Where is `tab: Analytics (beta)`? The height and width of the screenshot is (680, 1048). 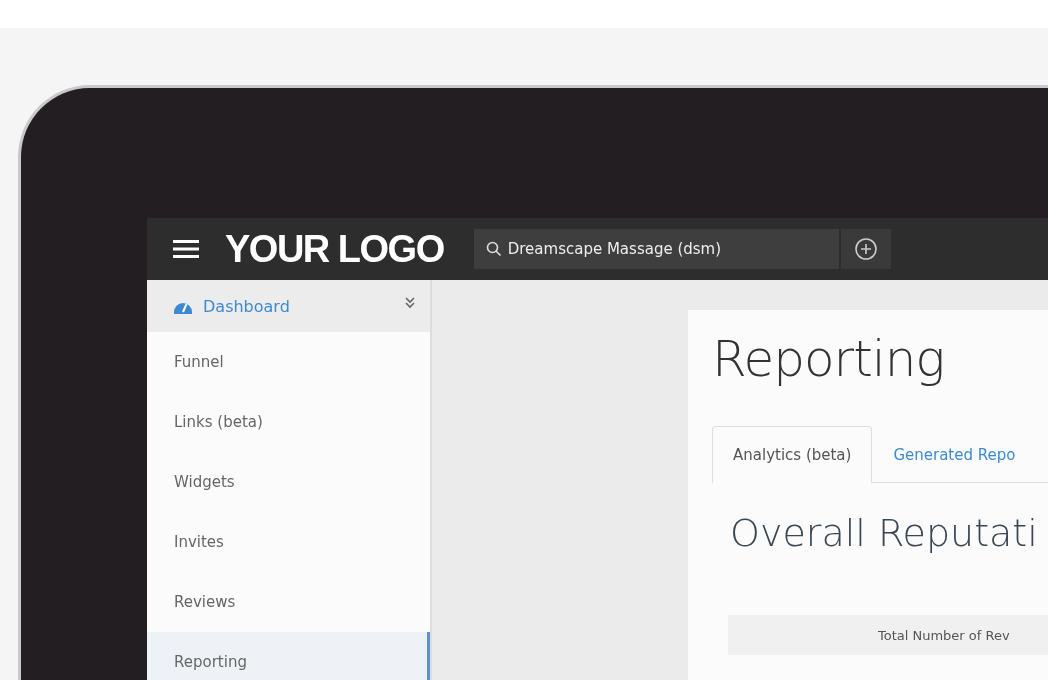
tab: Analytics (beta) is located at coordinates (792, 454).